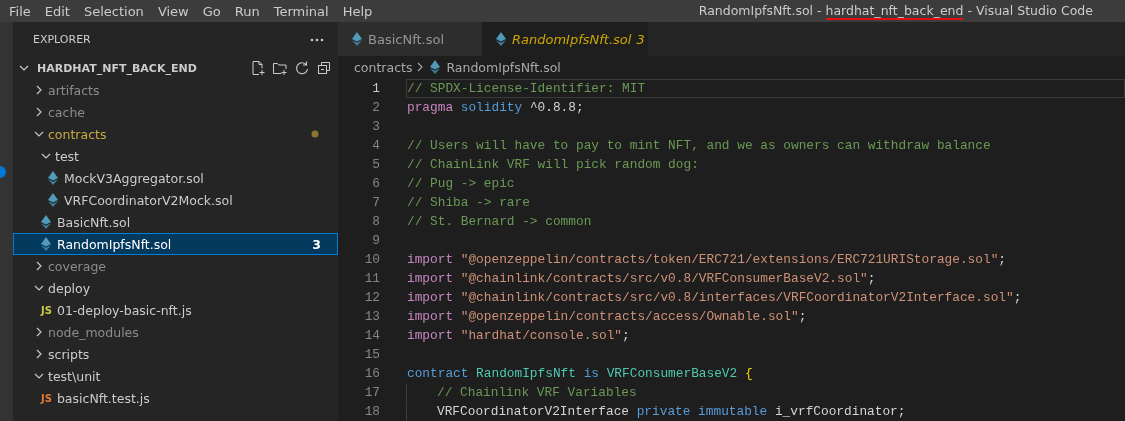  I want to click on code-line: VRFCoordinatorV2Interface private immutable i_vrfCoordinator;, so click(671, 411).